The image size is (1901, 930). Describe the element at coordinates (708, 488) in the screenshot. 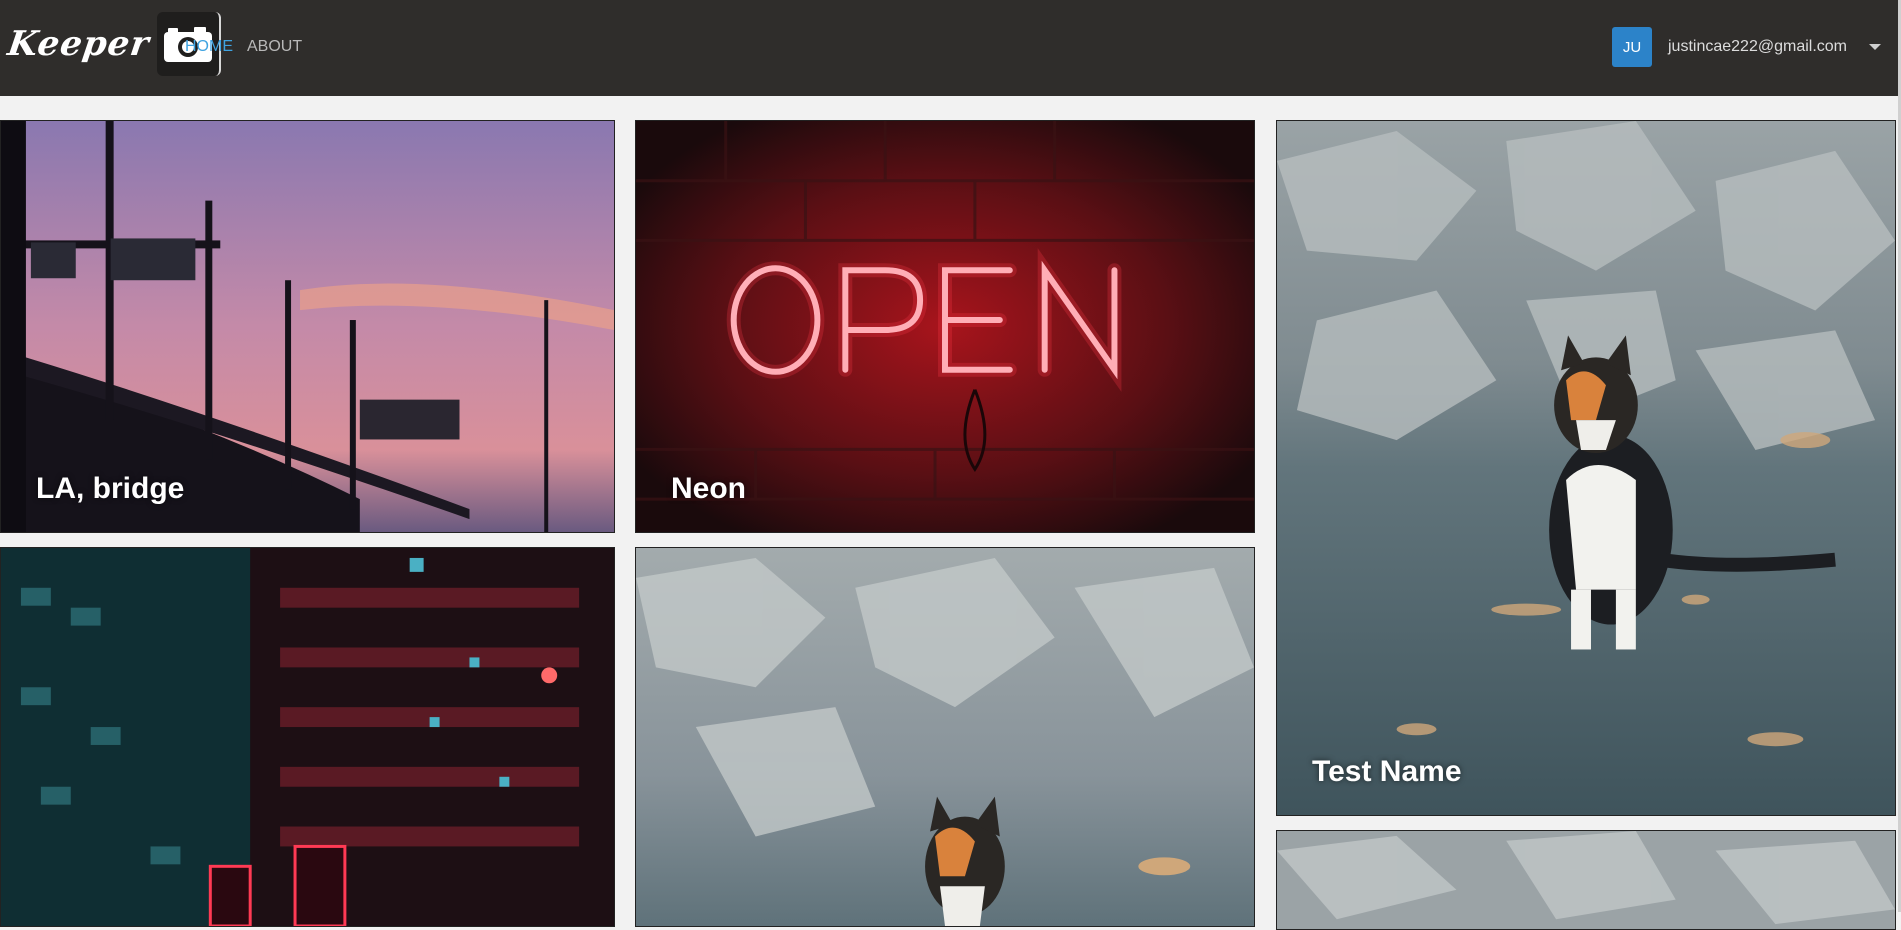

I see `card-title: Neon` at that location.